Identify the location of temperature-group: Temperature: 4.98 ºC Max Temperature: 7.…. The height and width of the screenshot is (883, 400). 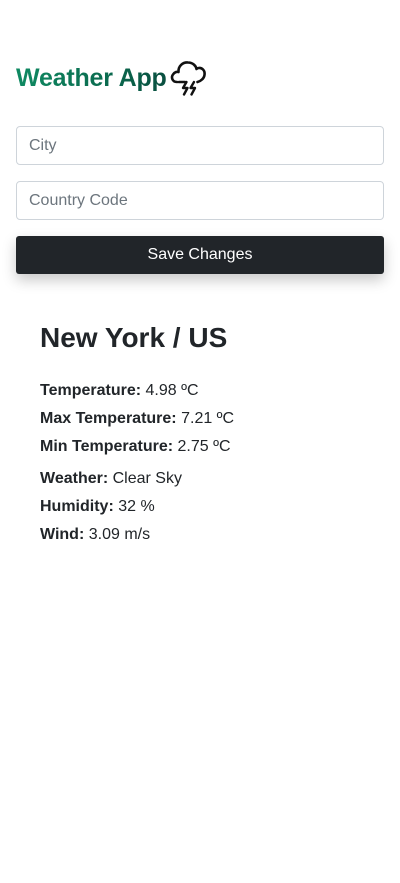
(205, 419).